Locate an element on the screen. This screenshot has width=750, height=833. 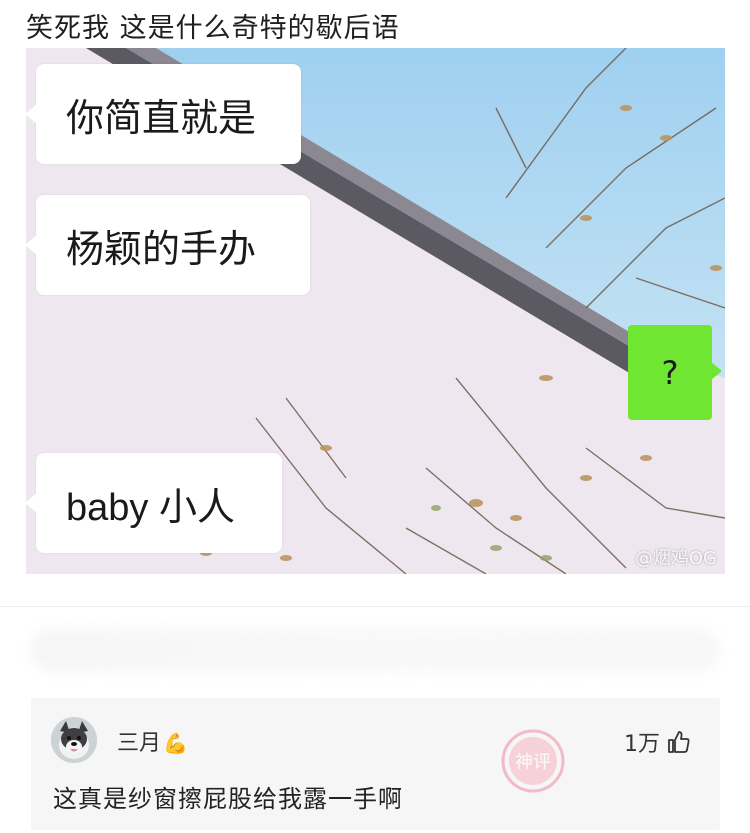
featured-comment-stamp-icon: 神评 is located at coordinates (533, 761).